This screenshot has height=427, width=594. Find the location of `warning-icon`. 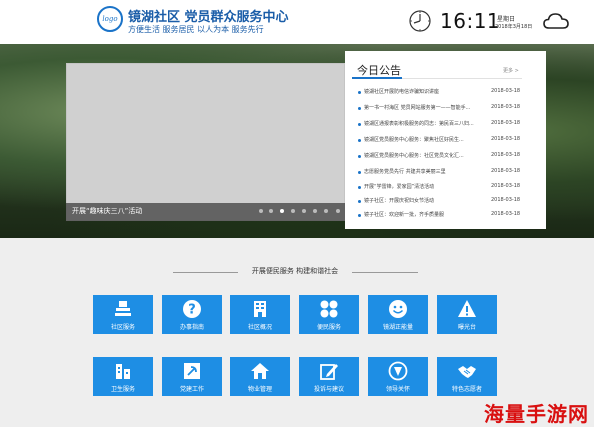

warning-icon is located at coordinates (467, 308).